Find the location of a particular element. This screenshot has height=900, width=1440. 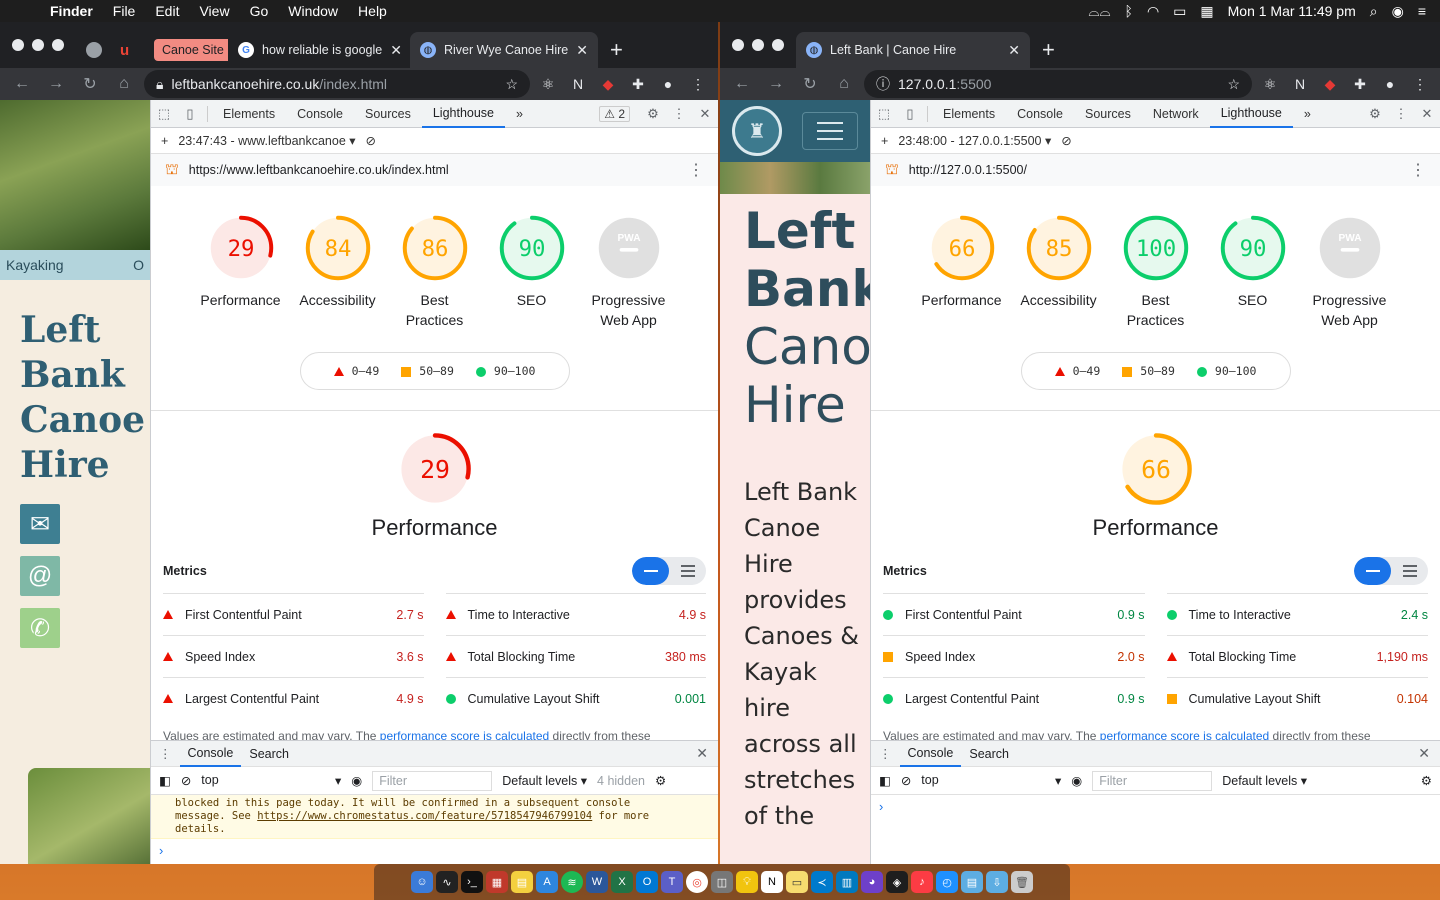

score-gauge-performance: 29 Performance is located at coordinates (240, 271).